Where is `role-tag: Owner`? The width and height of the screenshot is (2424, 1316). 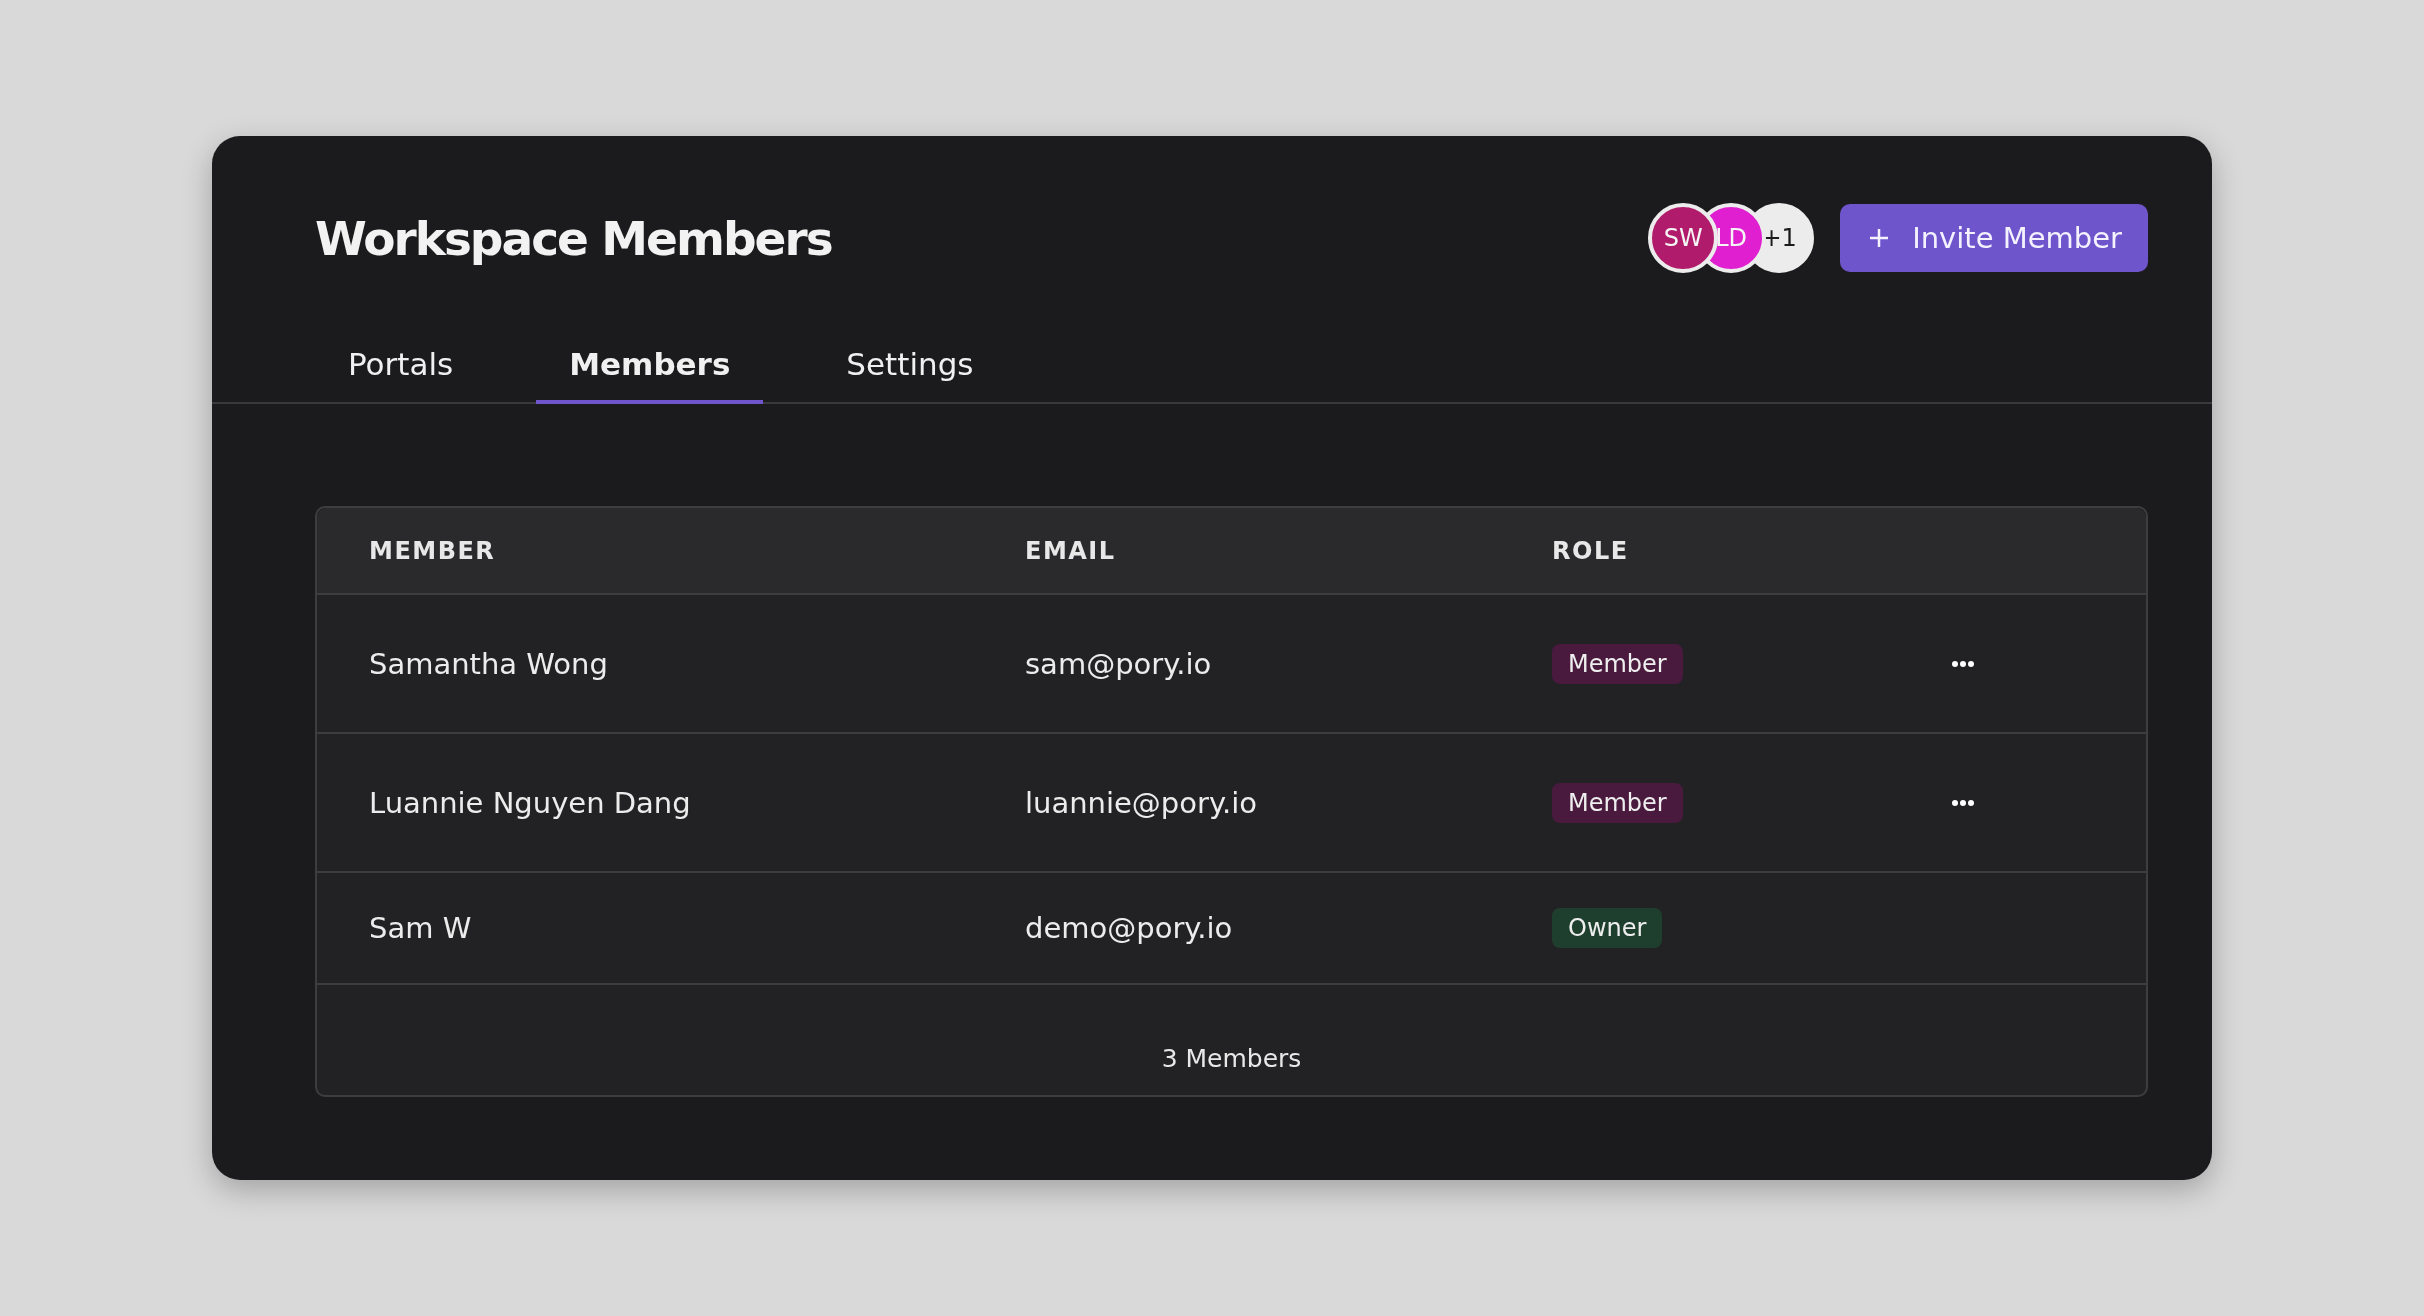 role-tag: Owner is located at coordinates (1607, 928).